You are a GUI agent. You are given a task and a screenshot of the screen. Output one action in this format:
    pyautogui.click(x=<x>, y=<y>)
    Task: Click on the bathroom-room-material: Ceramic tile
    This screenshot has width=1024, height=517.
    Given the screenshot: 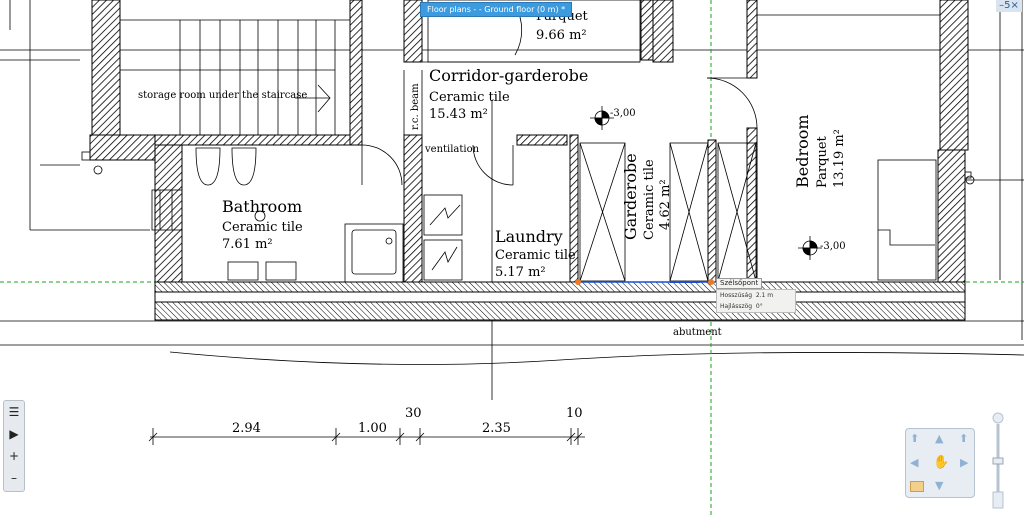 What is the action you would take?
    pyautogui.click(x=262, y=227)
    